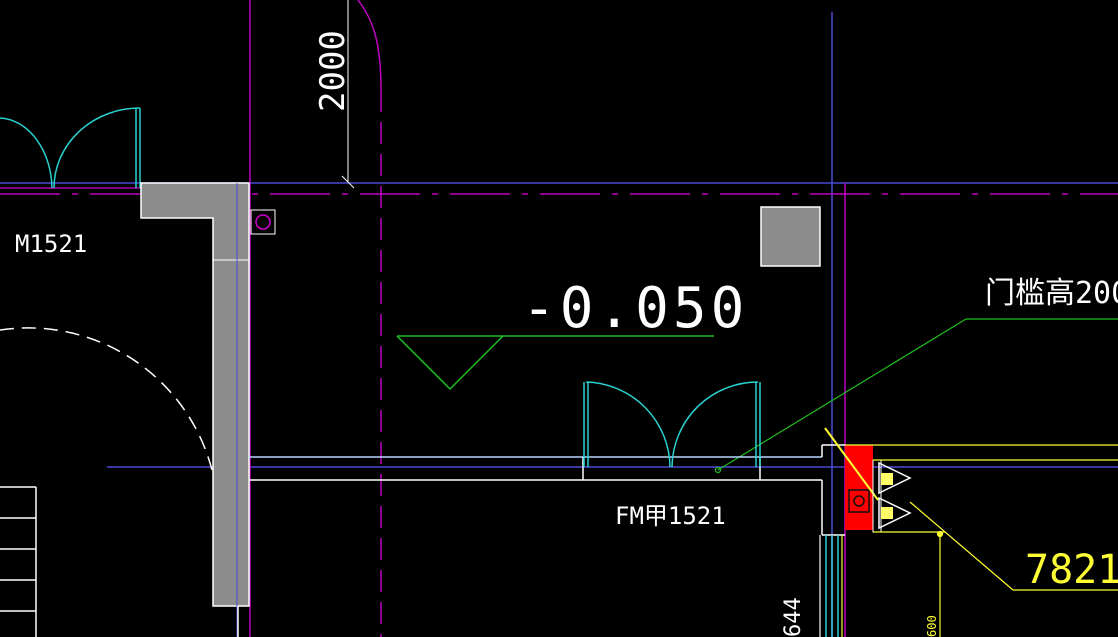 Image resolution: width=1118 pixels, height=637 pixels. I want to click on yellow-square-top, so click(887, 479).